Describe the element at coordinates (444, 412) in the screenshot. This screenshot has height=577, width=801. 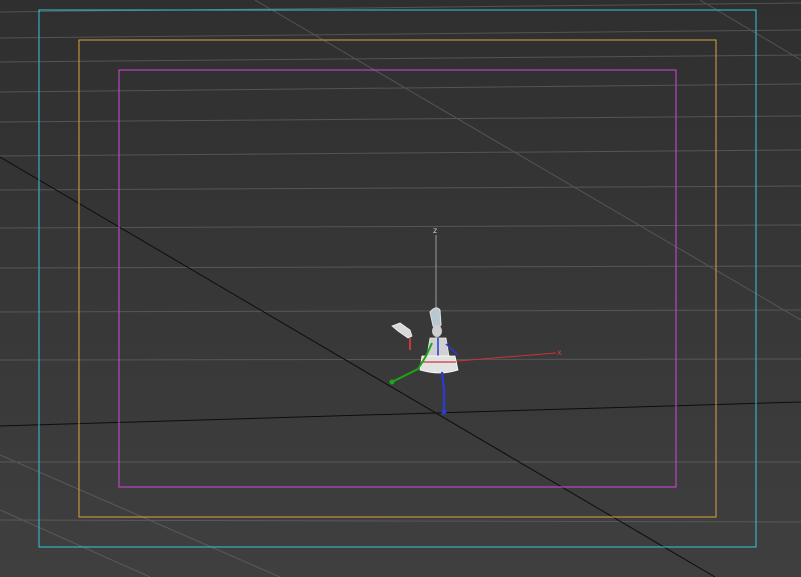
I see `character-right-foot-joint` at that location.